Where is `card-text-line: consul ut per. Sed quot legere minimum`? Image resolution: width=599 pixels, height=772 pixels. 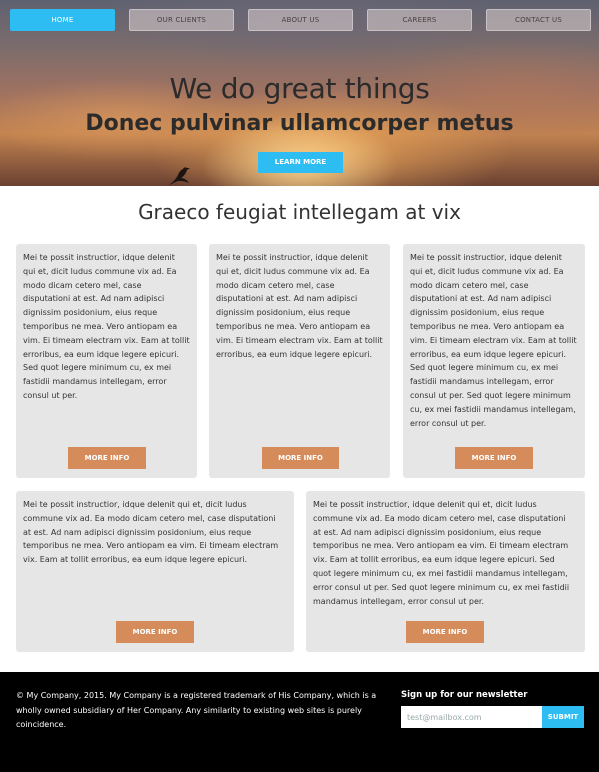 card-text-line: consul ut per. Sed quot legere minimum is located at coordinates (490, 395).